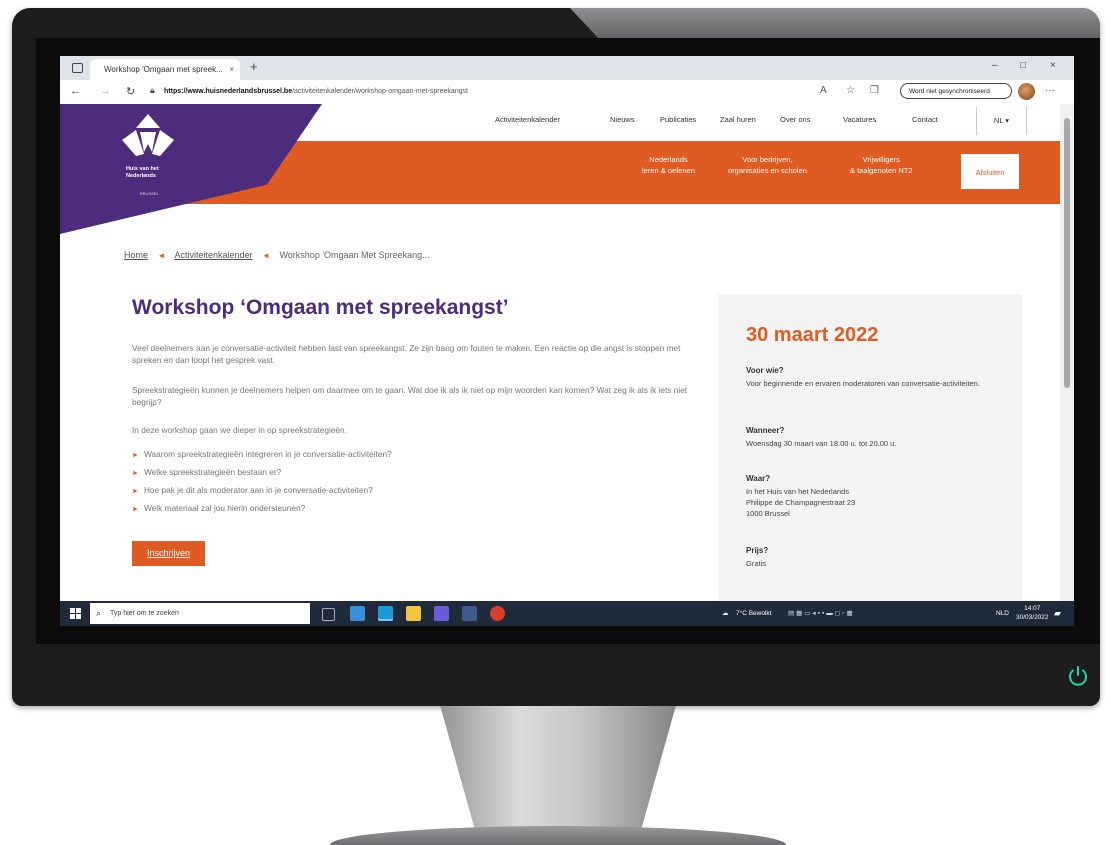 Image resolution: width=1111 pixels, height=845 pixels. What do you see at coordinates (130, 91) in the screenshot?
I see `refresh-icon: ↻` at bounding box center [130, 91].